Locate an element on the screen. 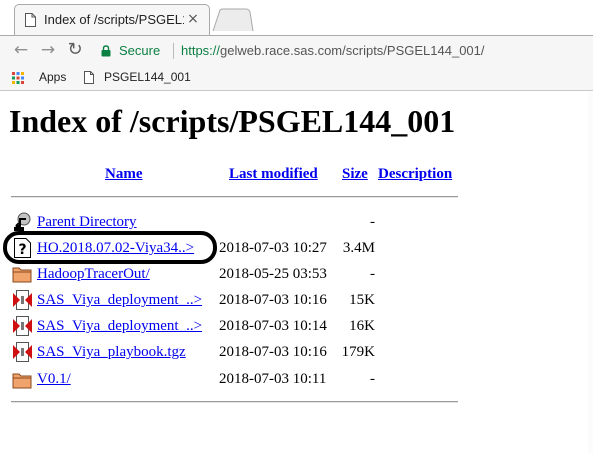 This screenshot has height=453, width=593. lock-icon is located at coordinates (106, 51).